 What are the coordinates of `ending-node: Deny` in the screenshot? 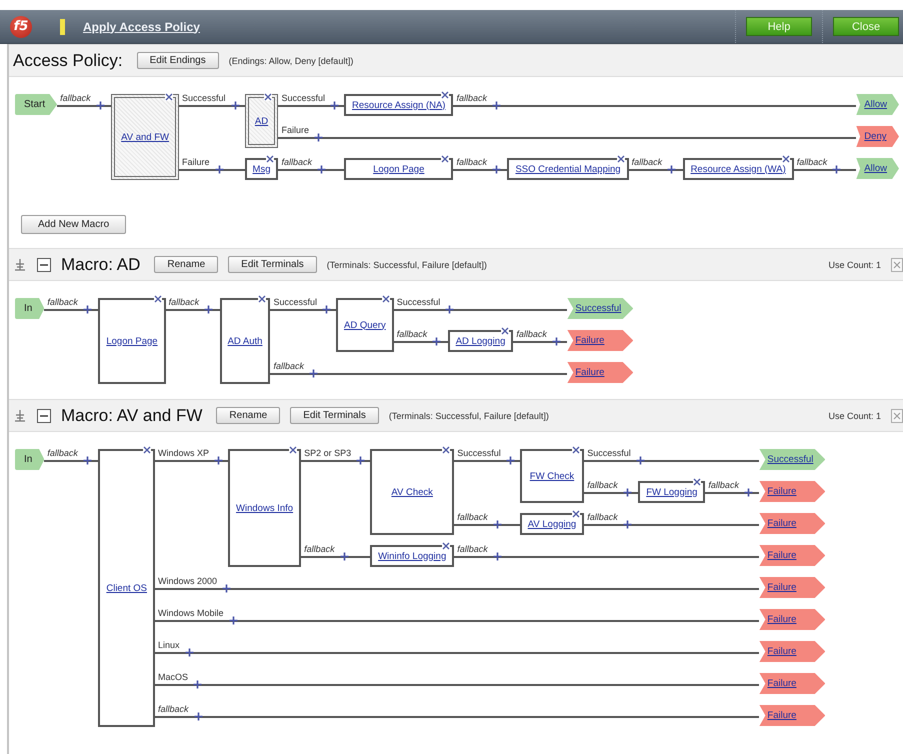 It's located at (877, 136).